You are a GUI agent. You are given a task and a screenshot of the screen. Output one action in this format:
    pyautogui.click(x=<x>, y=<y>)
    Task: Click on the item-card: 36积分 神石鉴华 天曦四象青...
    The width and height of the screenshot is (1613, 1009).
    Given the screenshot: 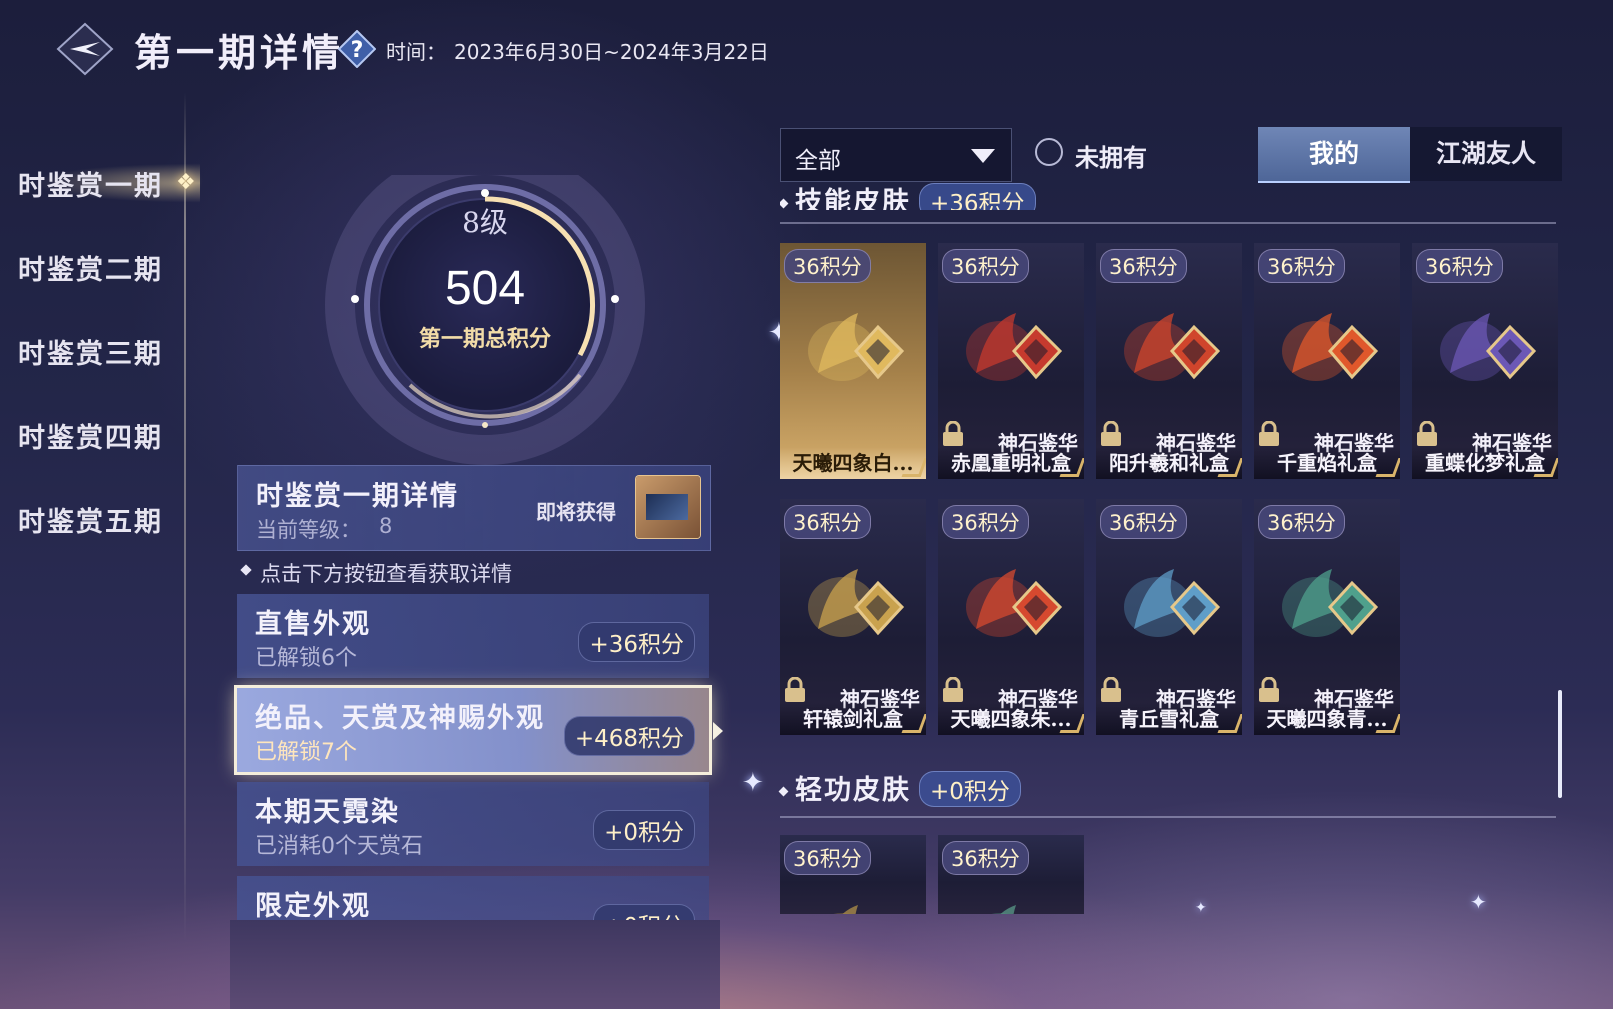 What is the action you would take?
    pyautogui.click(x=1327, y=617)
    